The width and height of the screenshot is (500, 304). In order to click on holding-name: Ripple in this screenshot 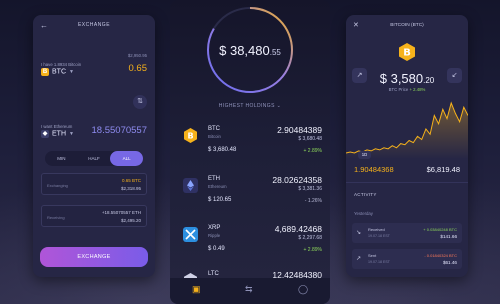, I will do `click(214, 235)`.